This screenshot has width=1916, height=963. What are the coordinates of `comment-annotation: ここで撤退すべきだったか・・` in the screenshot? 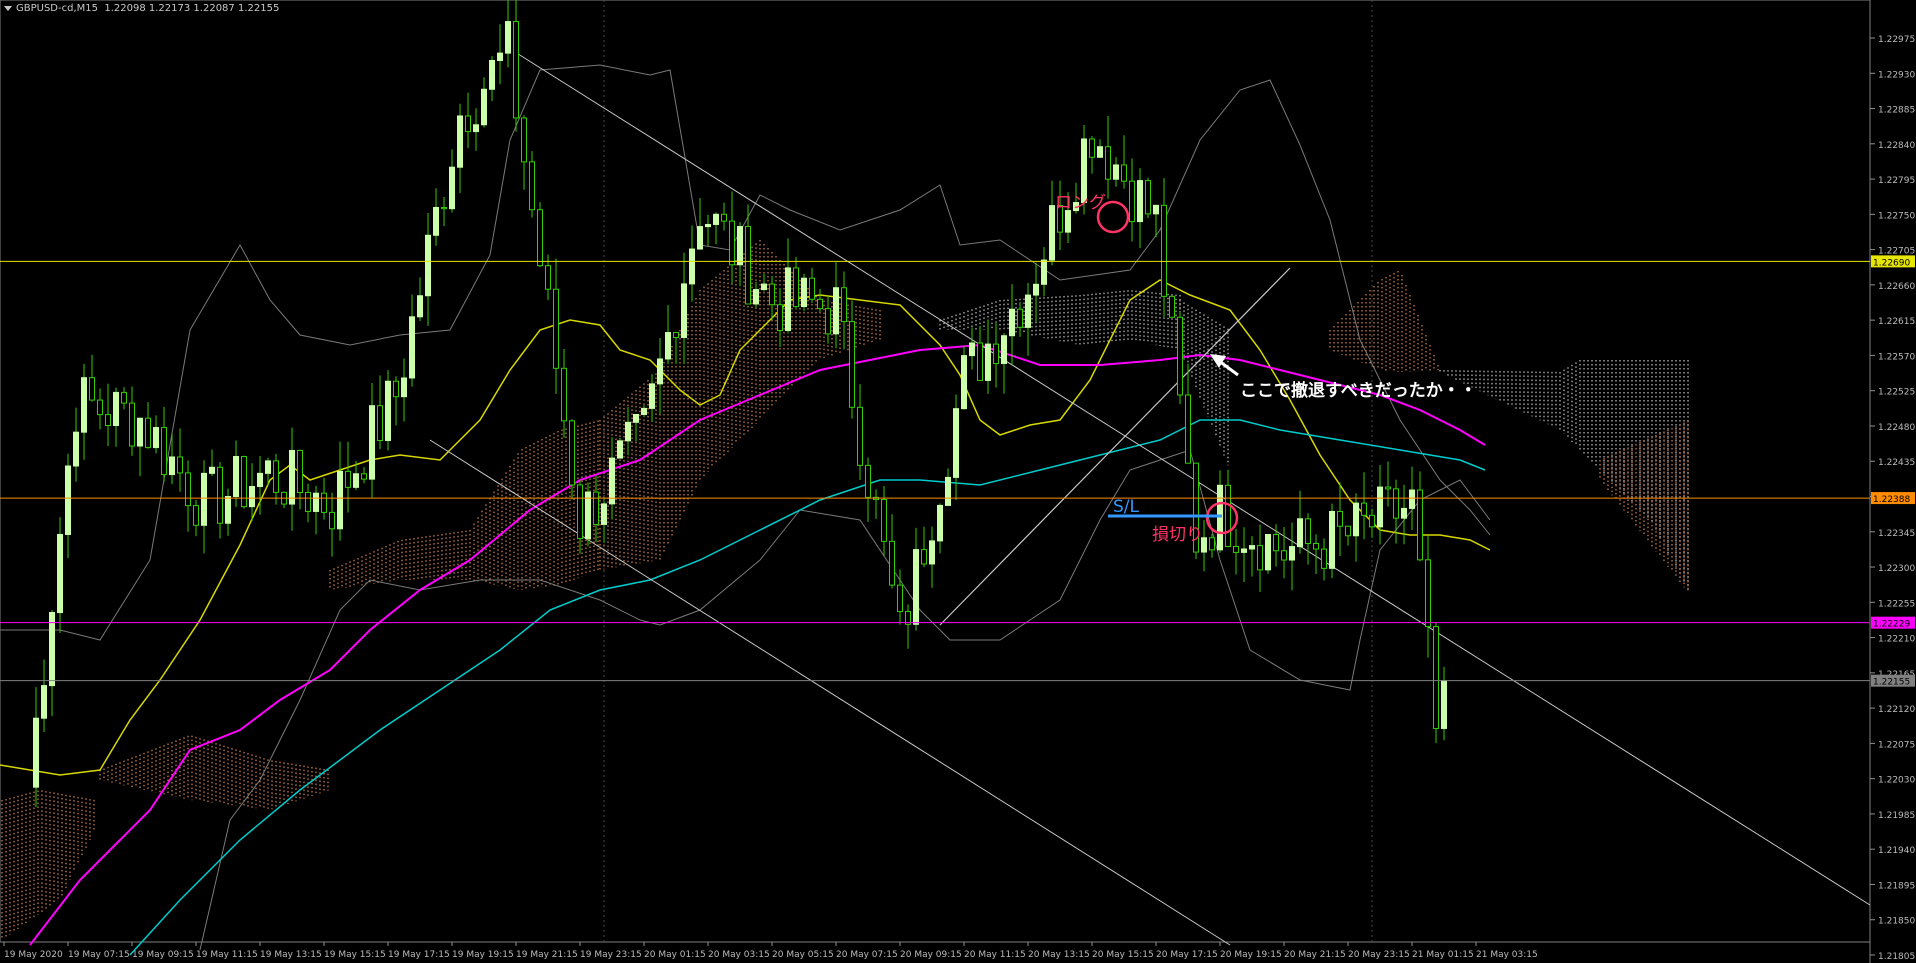 It's located at (1358, 390).